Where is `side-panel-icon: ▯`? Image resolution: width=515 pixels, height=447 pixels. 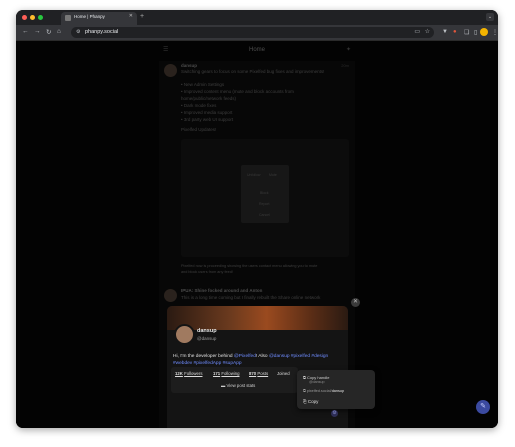 side-panel-icon: ▯ is located at coordinates (475, 32).